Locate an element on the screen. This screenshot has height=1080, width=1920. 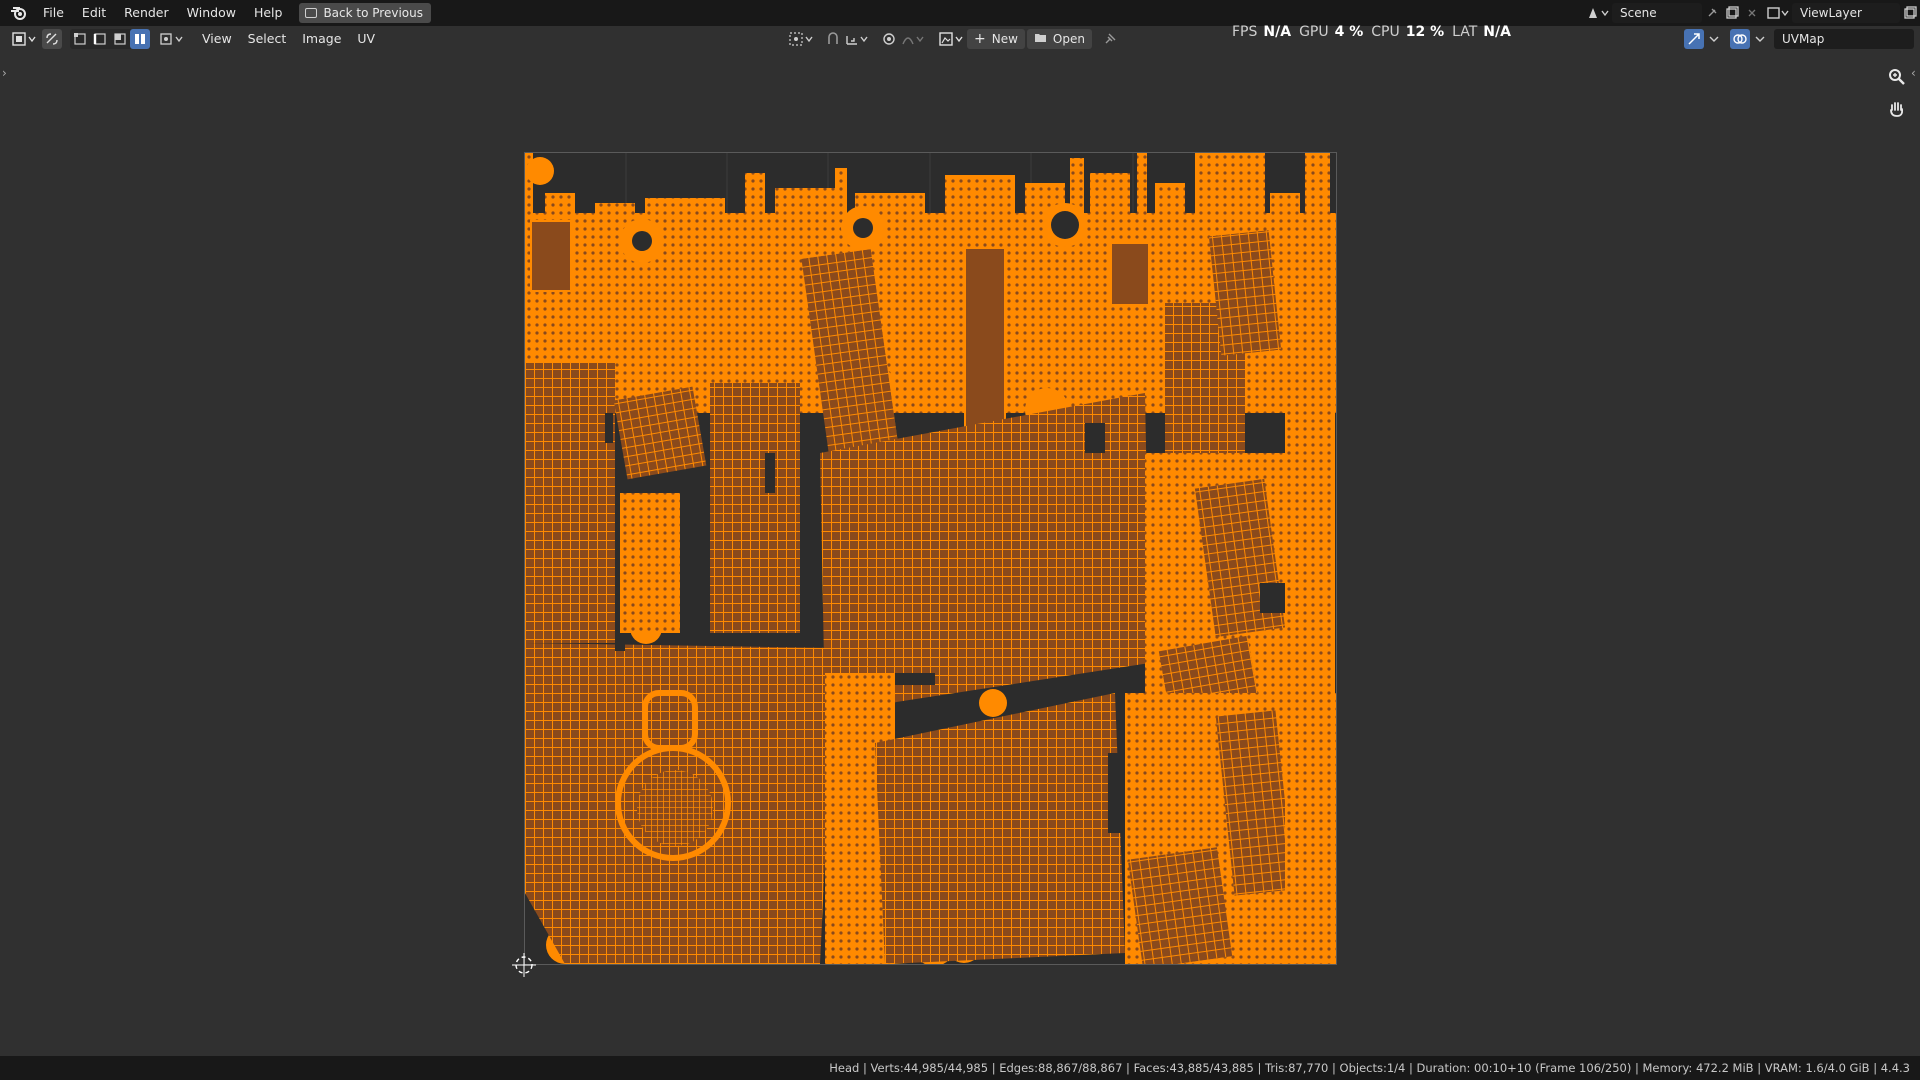
fps-label: FPS is located at coordinates (1245, 32).